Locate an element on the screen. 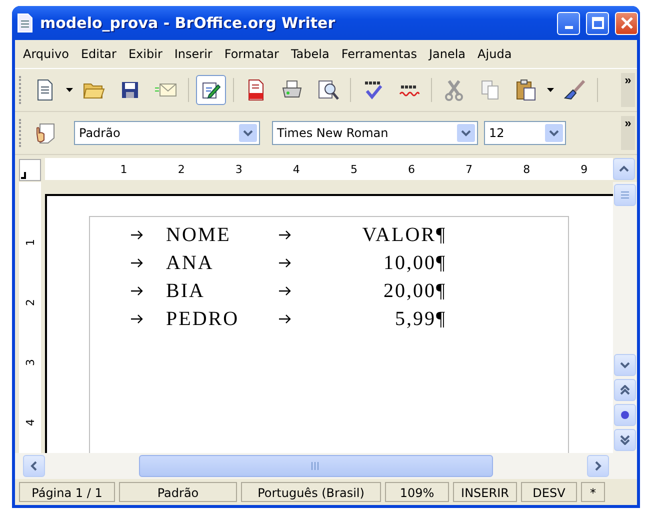 This screenshot has width=649, height=513. ruler-number: 9 is located at coordinates (584, 169).